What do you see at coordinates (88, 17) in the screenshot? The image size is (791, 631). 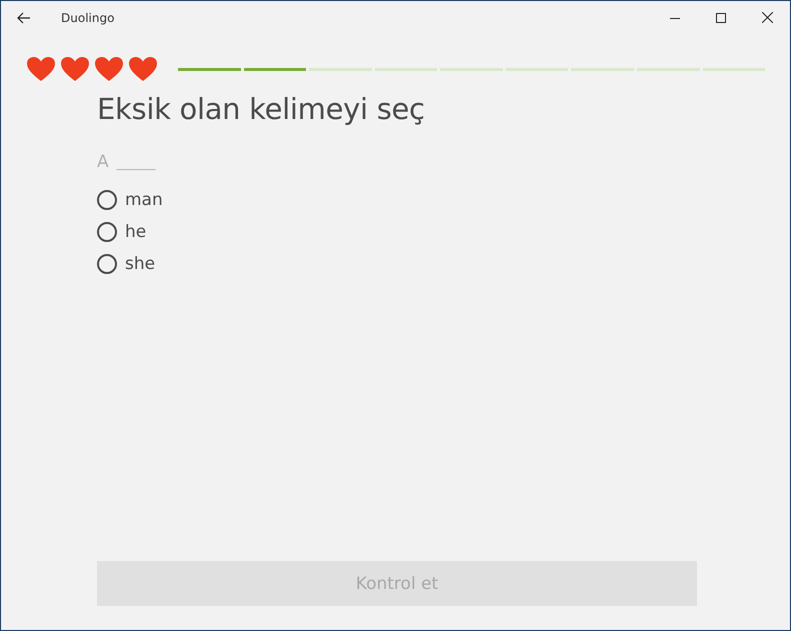 I see `window-title: Duolingo` at bounding box center [88, 17].